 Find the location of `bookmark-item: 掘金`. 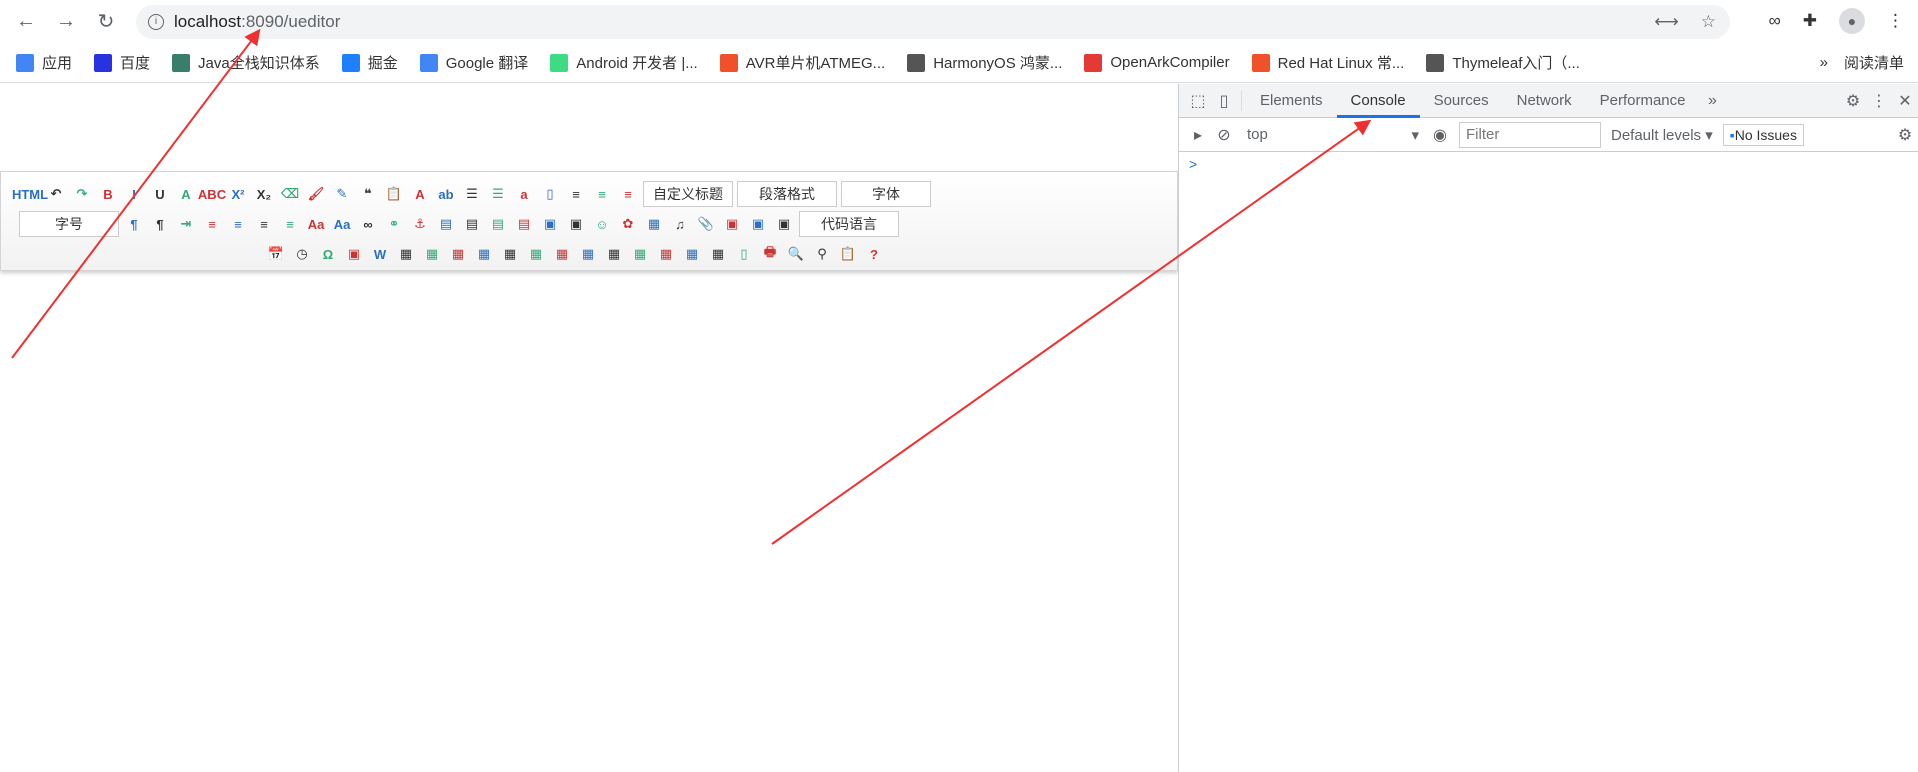

bookmark-item: 掘金 is located at coordinates (369, 62).